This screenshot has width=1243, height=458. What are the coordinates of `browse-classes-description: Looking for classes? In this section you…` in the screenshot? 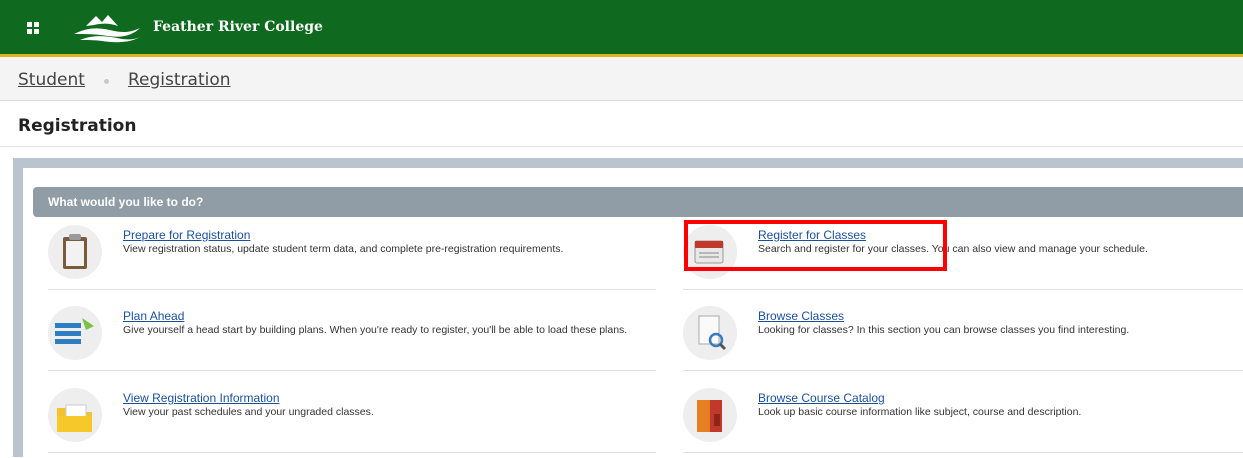 It's located at (944, 330).